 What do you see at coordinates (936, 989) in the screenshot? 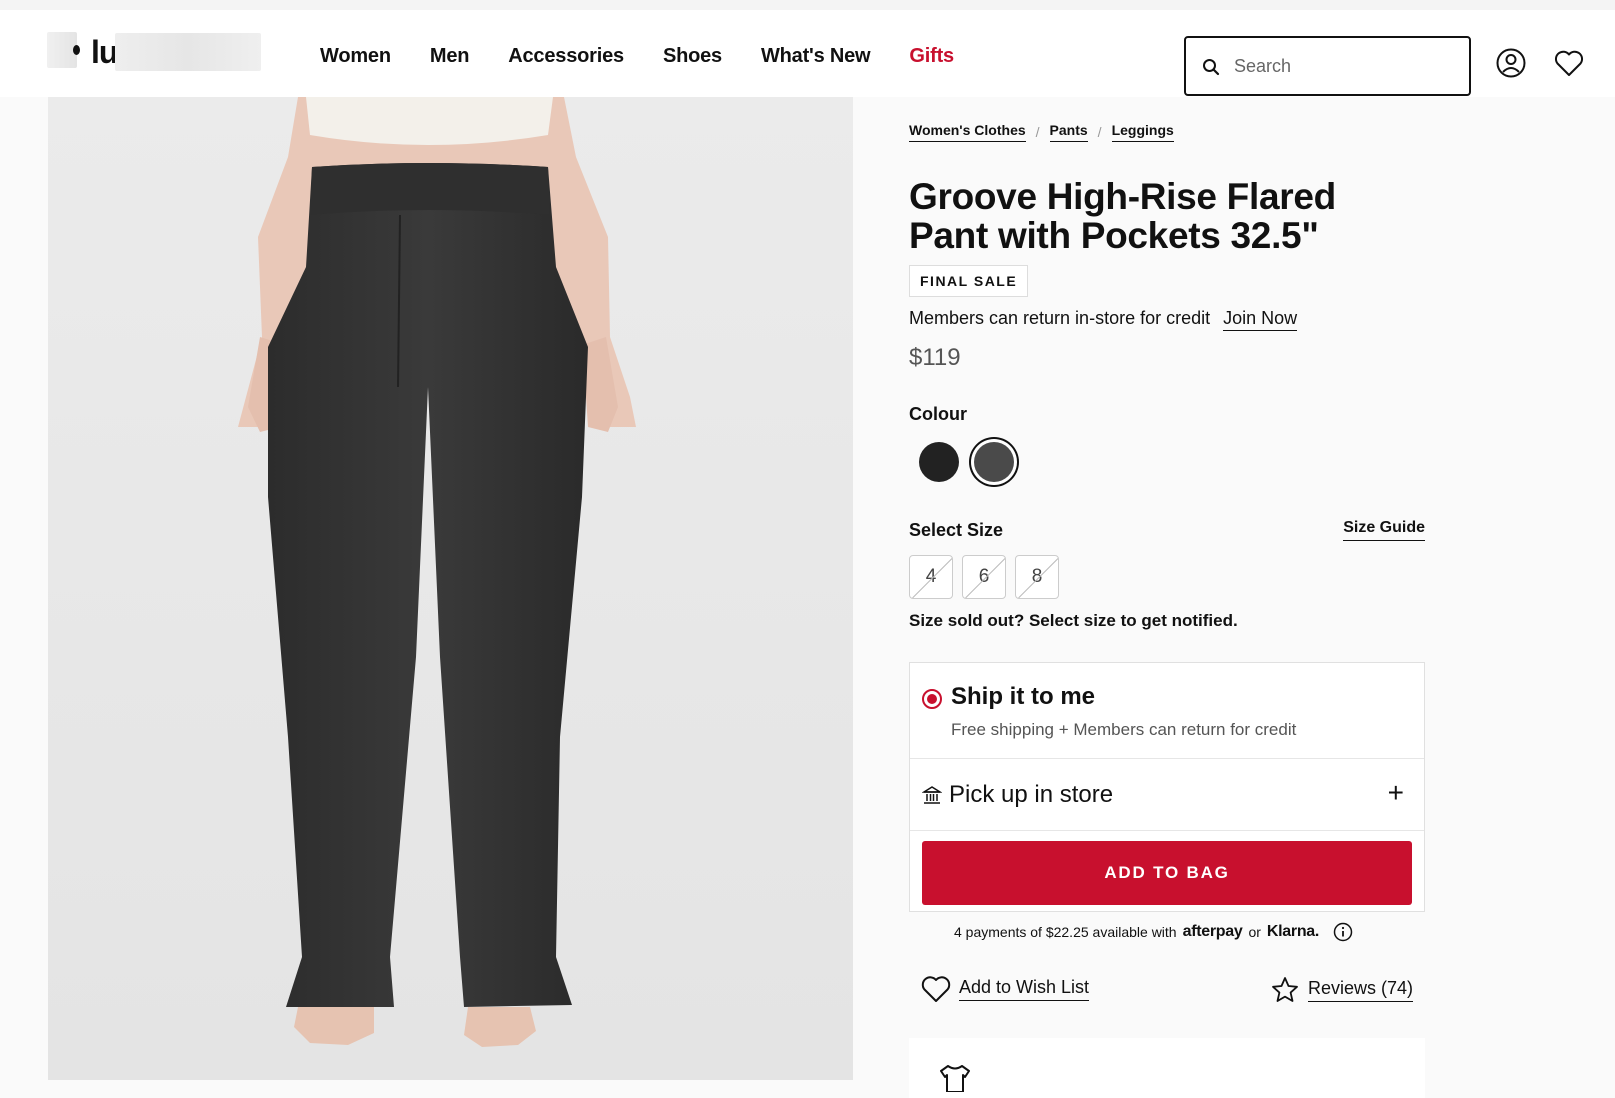
I see `heart-icon` at bounding box center [936, 989].